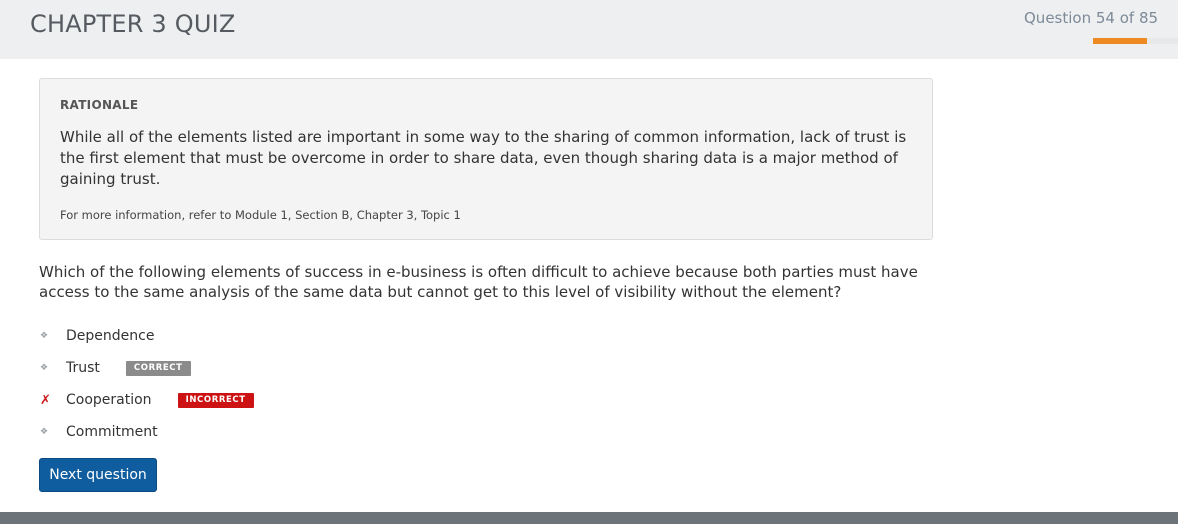 The image size is (1178, 524). Describe the element at coordinates (158, 368) in the screenshot. I see `correct-badge: CORRECT` at that location.